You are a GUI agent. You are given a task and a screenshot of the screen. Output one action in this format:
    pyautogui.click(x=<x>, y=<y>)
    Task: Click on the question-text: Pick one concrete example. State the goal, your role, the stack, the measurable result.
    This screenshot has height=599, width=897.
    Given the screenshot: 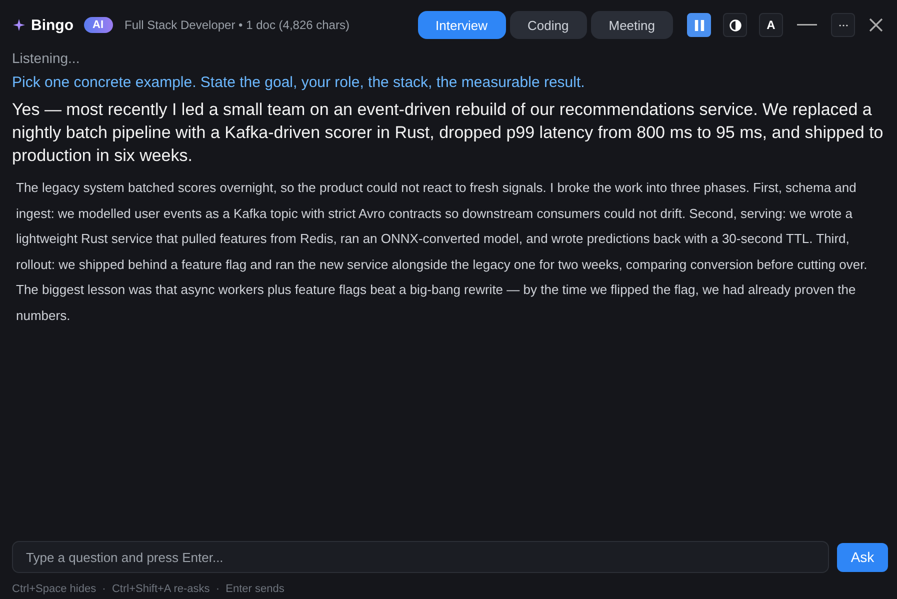 What is the action you would take?
    pyautogui.click(x=299, y=82)
    